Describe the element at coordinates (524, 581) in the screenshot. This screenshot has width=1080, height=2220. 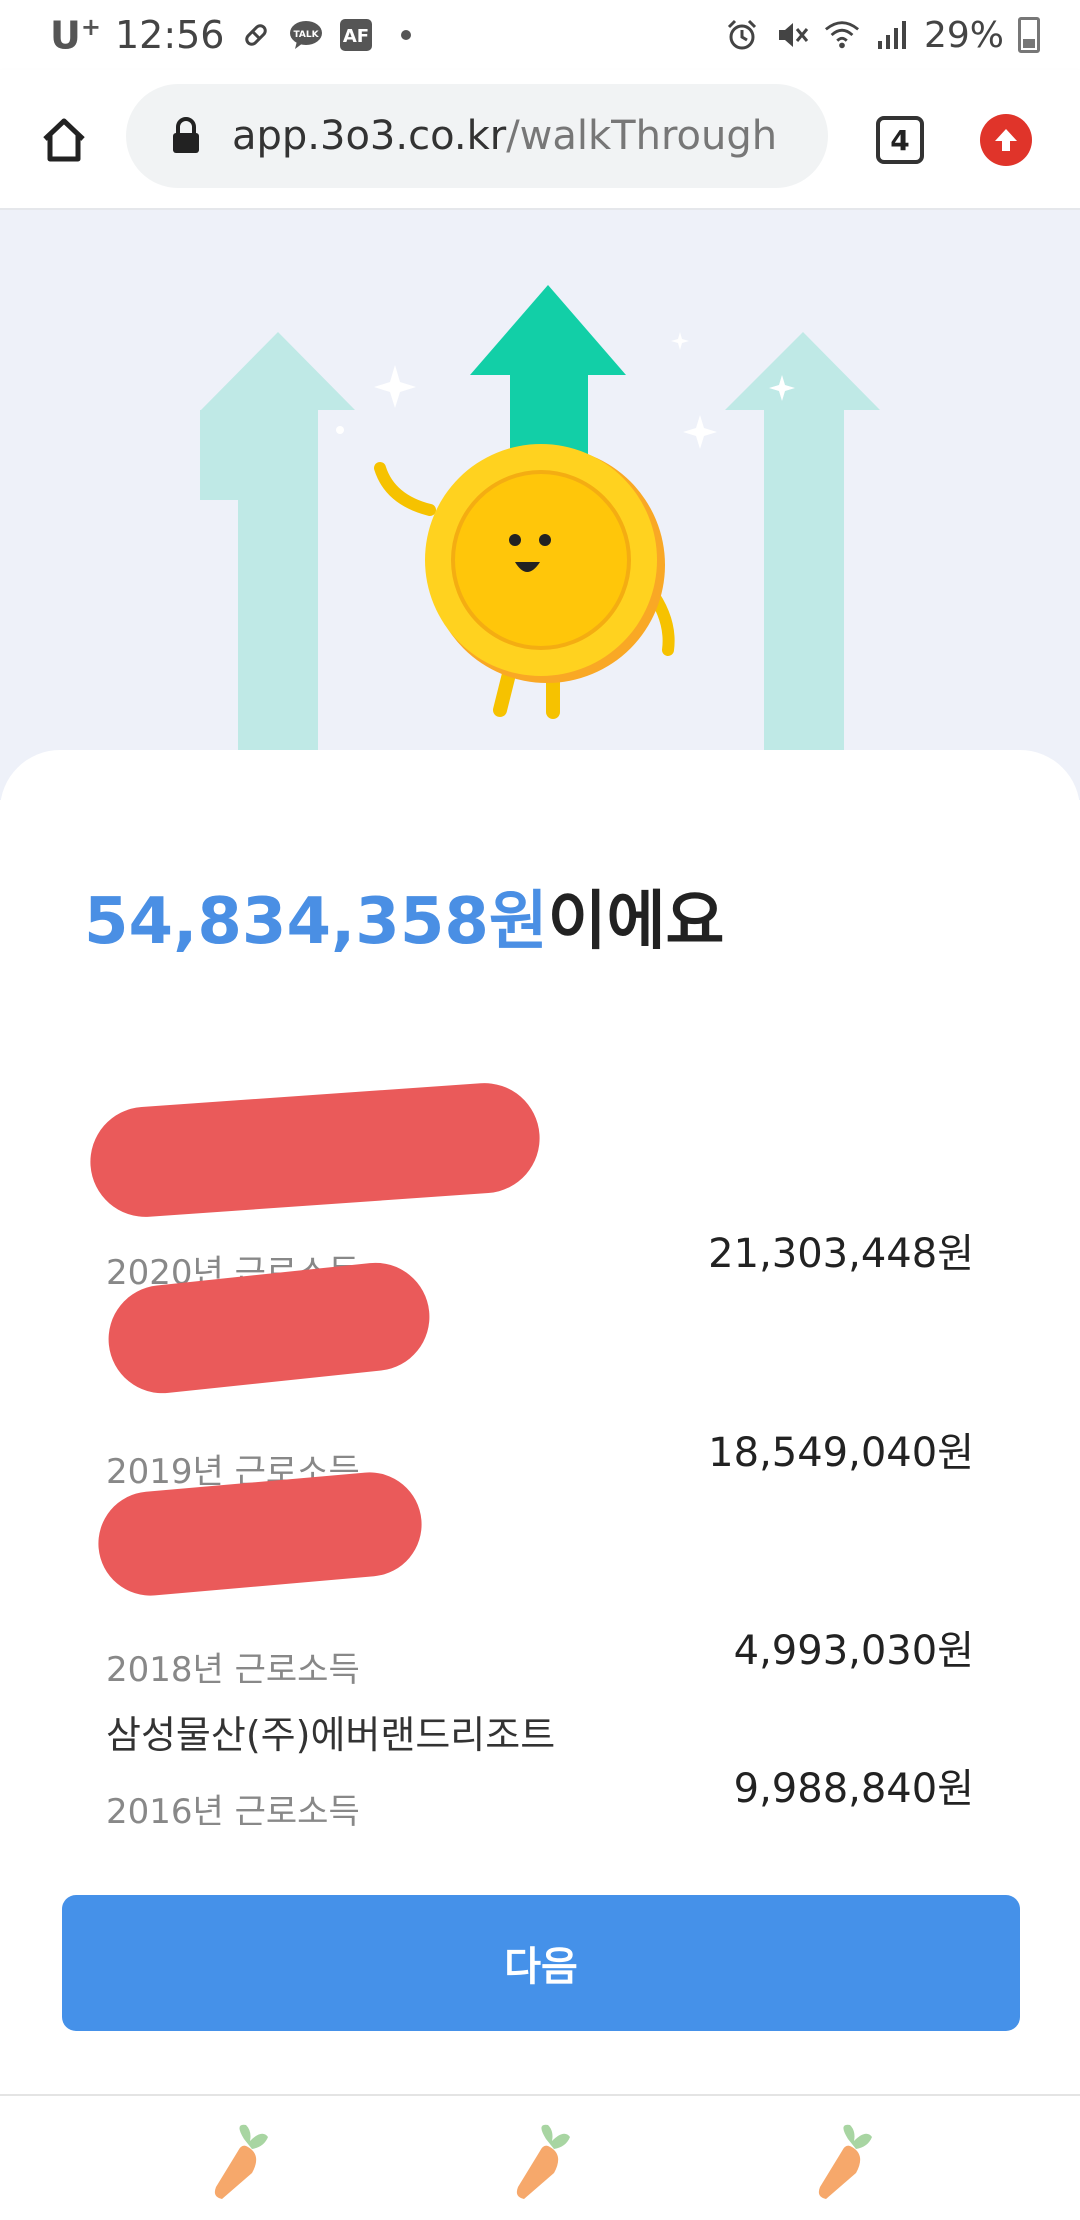
I see `coin-character-icon` at that location.